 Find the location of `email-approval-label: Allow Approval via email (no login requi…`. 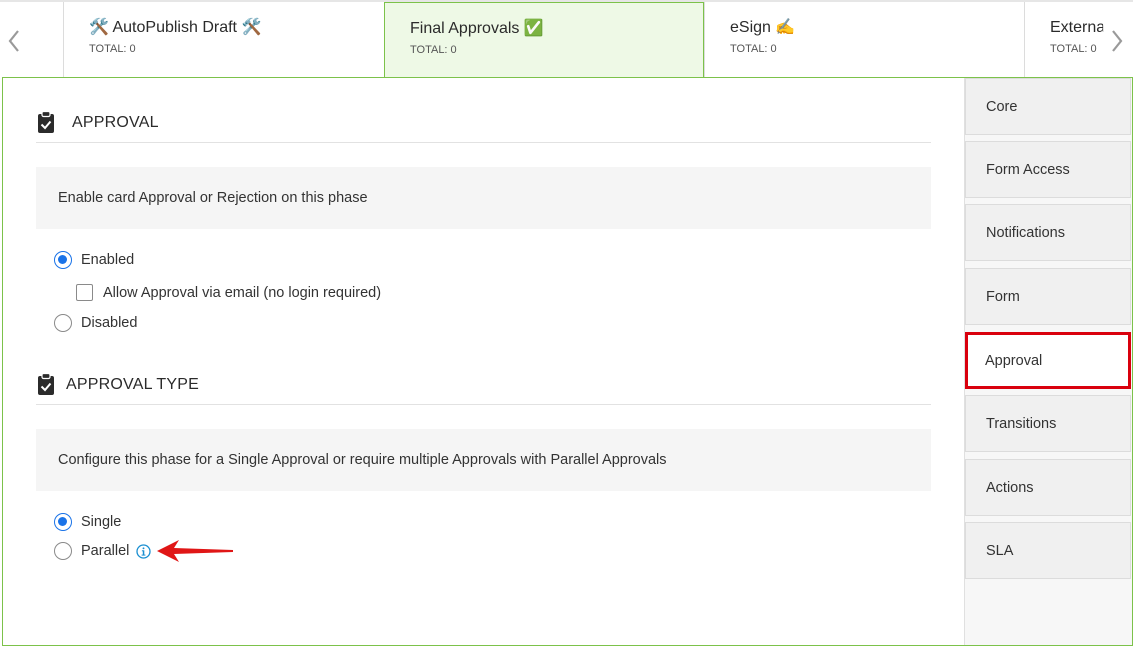

email-approval-label: Allow Approval via email (no login requi… is located at coordinates (242, 292).